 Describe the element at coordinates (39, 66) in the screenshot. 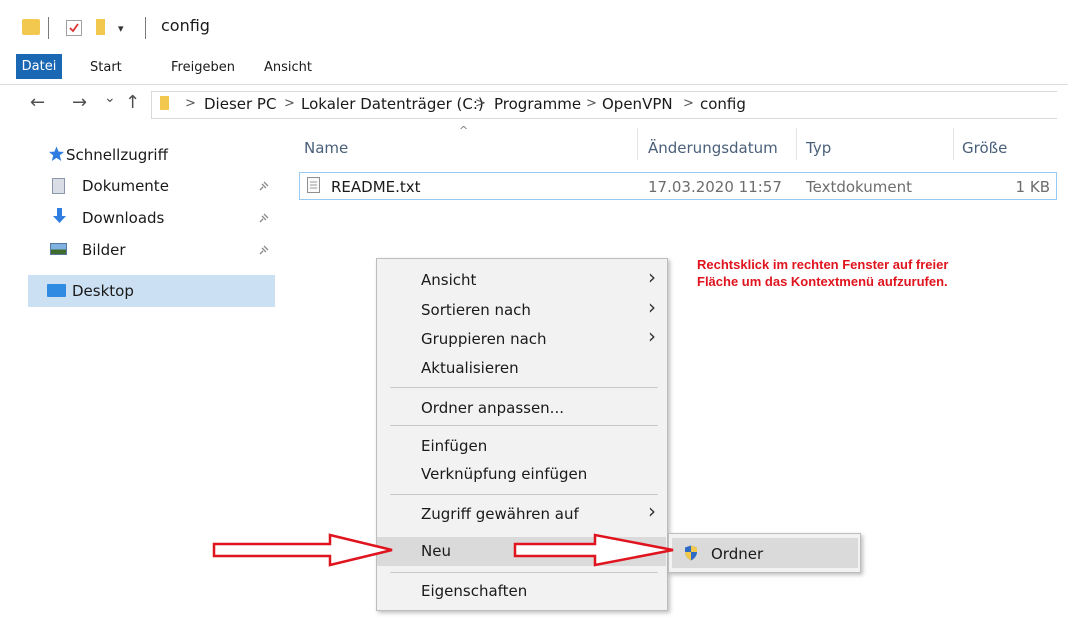

I see `tab-datei: Datei` at that location.